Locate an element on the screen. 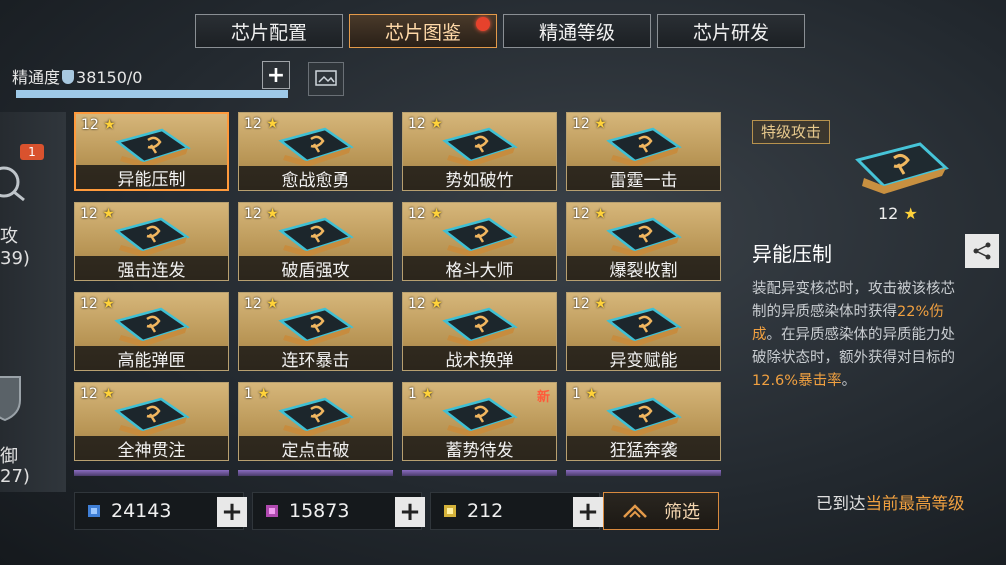  chip-card: 12 ★ 连环暴击 is located at coordinates (315, 331).